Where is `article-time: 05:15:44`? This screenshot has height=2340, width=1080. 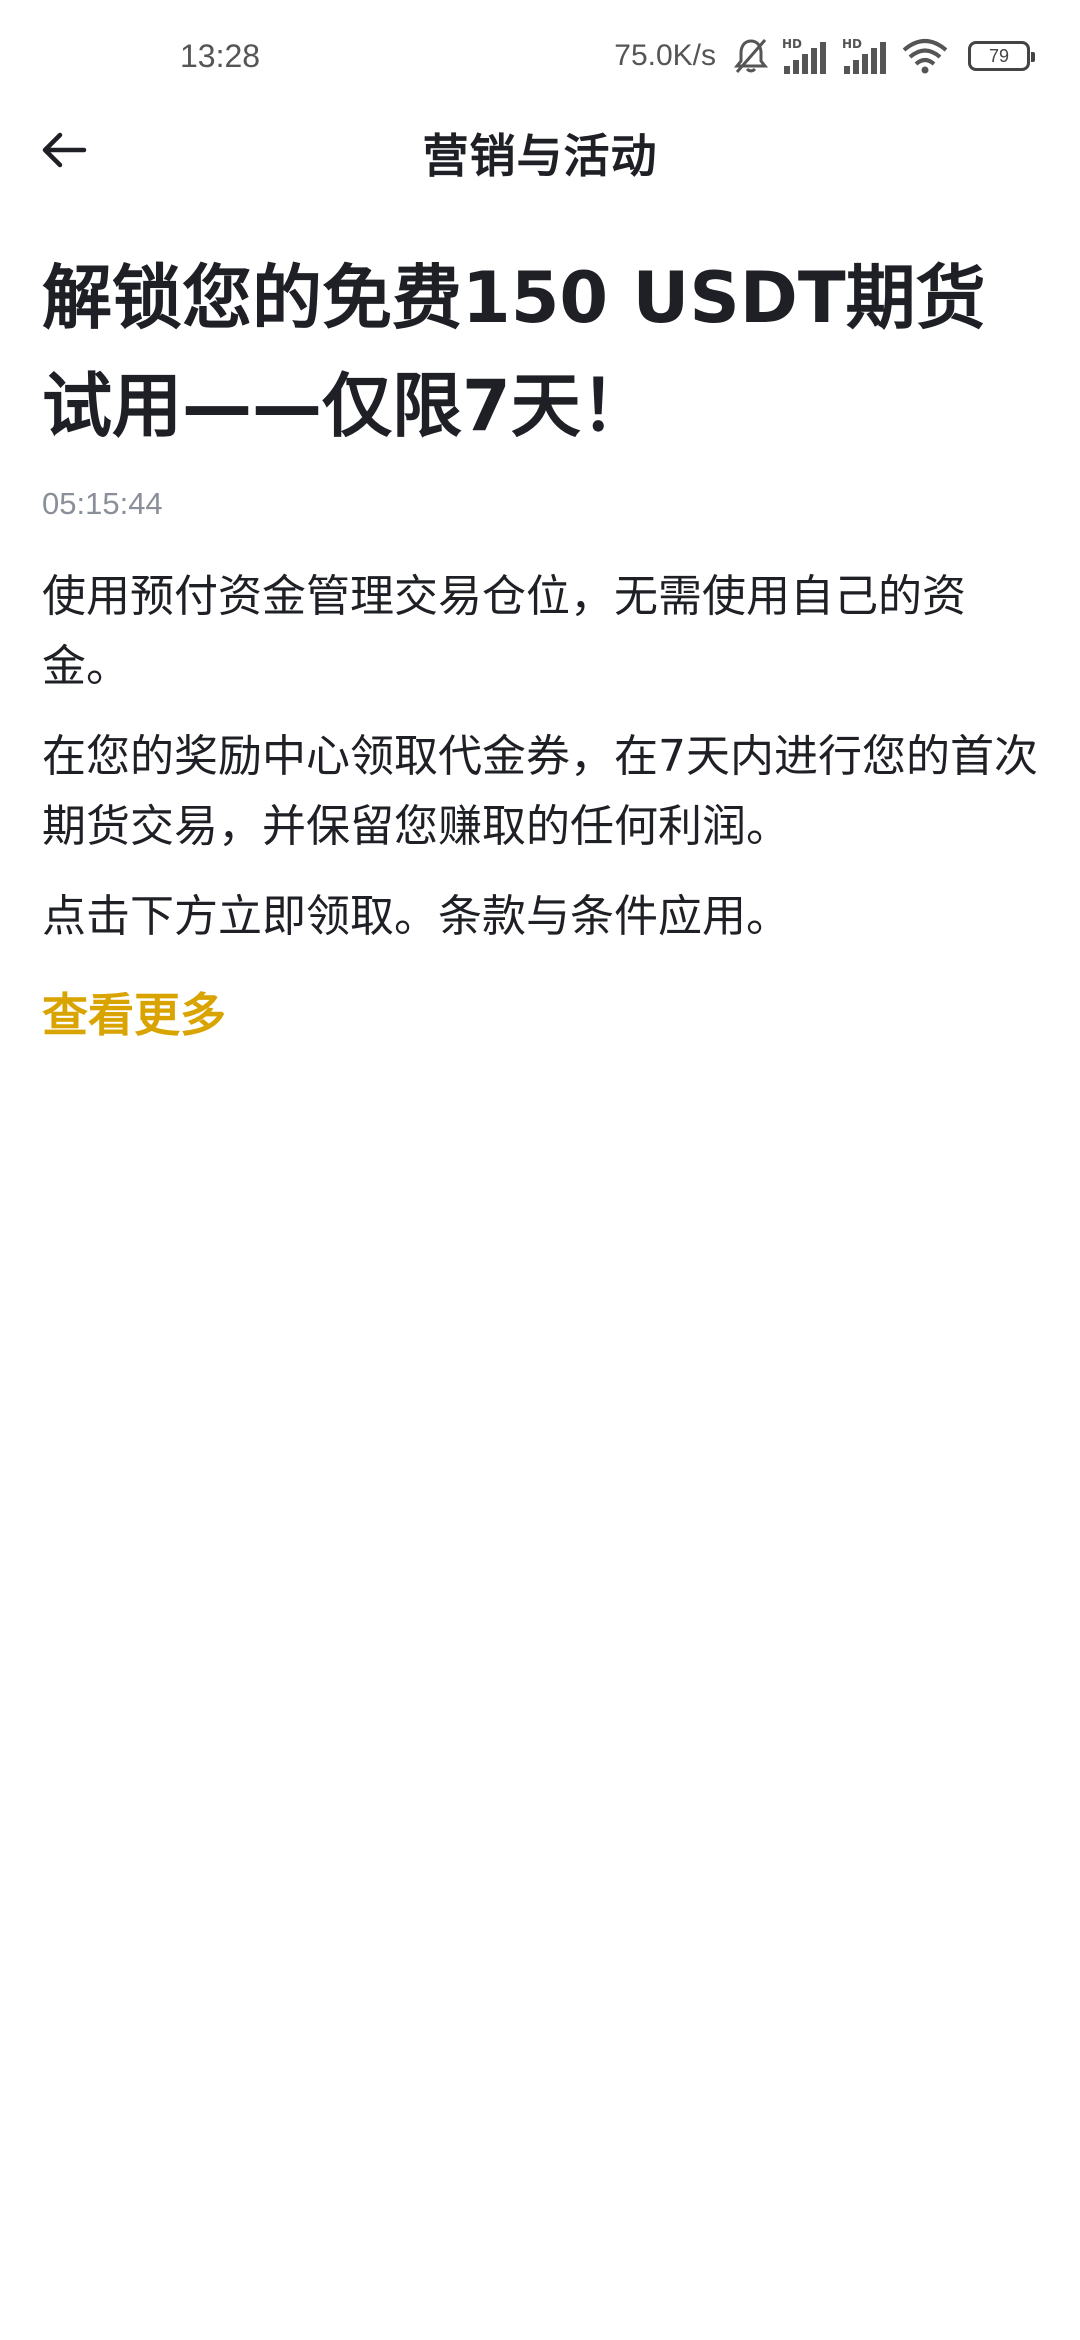
article-time: 05:15:44 is located at coordinates (102, 503).